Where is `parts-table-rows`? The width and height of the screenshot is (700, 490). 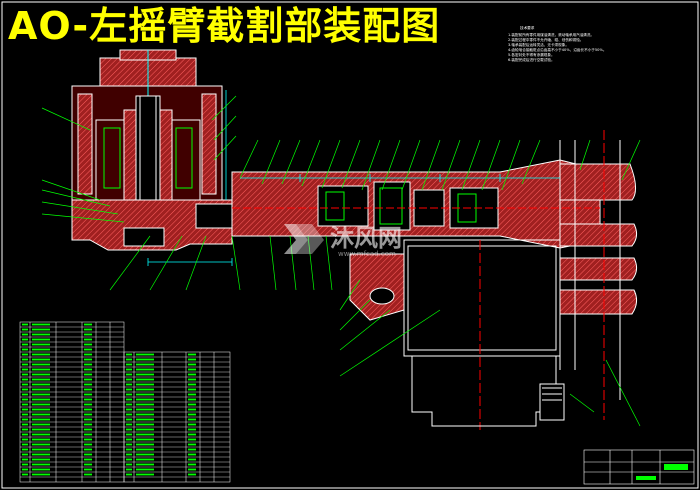
parts-table-rows is located at coordinates (125, 402).